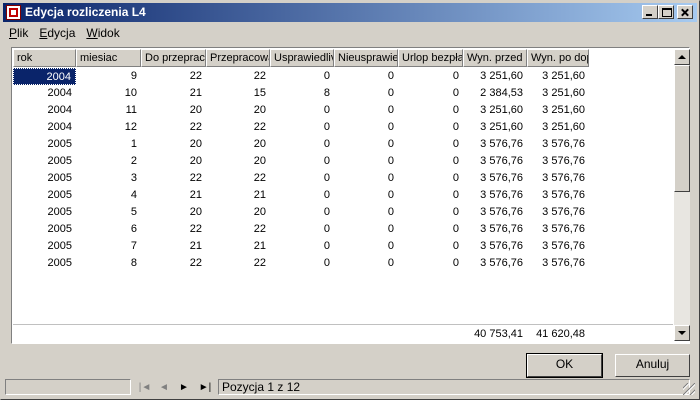 Image resolution: width=700 pixels, height=400 pixels. I want to click on table-row: 2004 11 20 20 0 0 0 3 251,60 3 251,60, so click(301, 110).